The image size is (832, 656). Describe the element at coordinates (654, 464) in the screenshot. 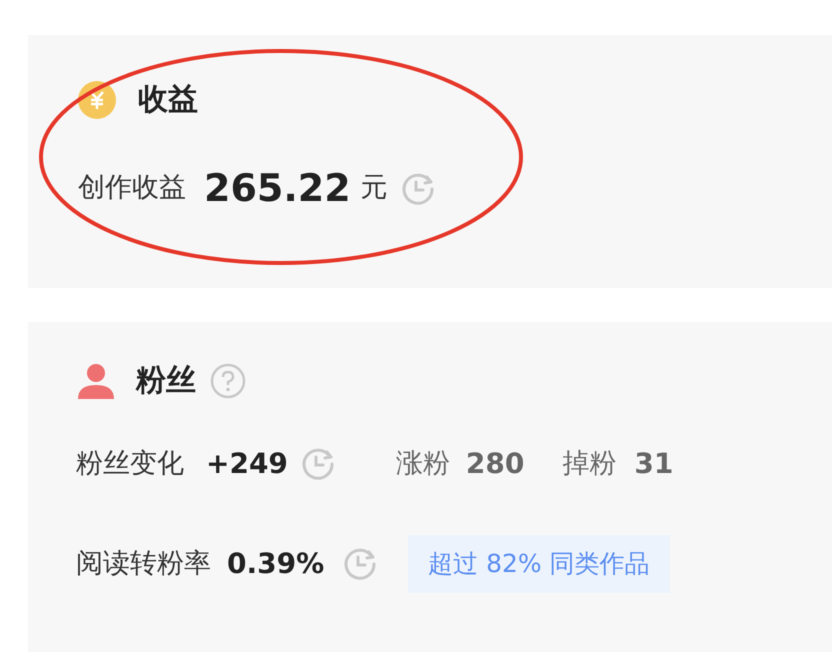

I see `metric-value: 31` at that location.